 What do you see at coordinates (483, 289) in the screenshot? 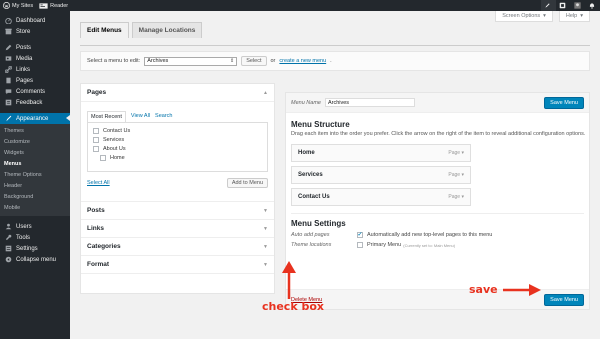
I see `save-annotation: save` at bounding box center [483, 289].